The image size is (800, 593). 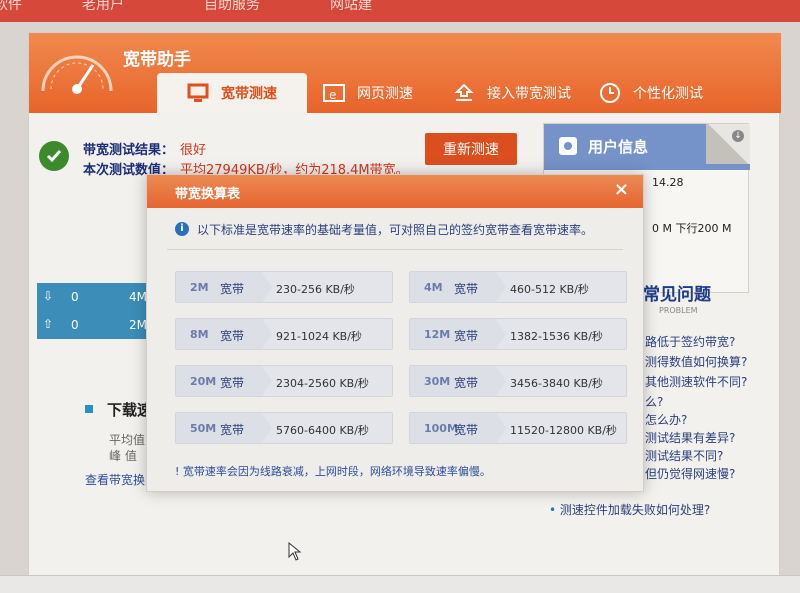 I want to click on clock-icon, so click(x=610, y=93).